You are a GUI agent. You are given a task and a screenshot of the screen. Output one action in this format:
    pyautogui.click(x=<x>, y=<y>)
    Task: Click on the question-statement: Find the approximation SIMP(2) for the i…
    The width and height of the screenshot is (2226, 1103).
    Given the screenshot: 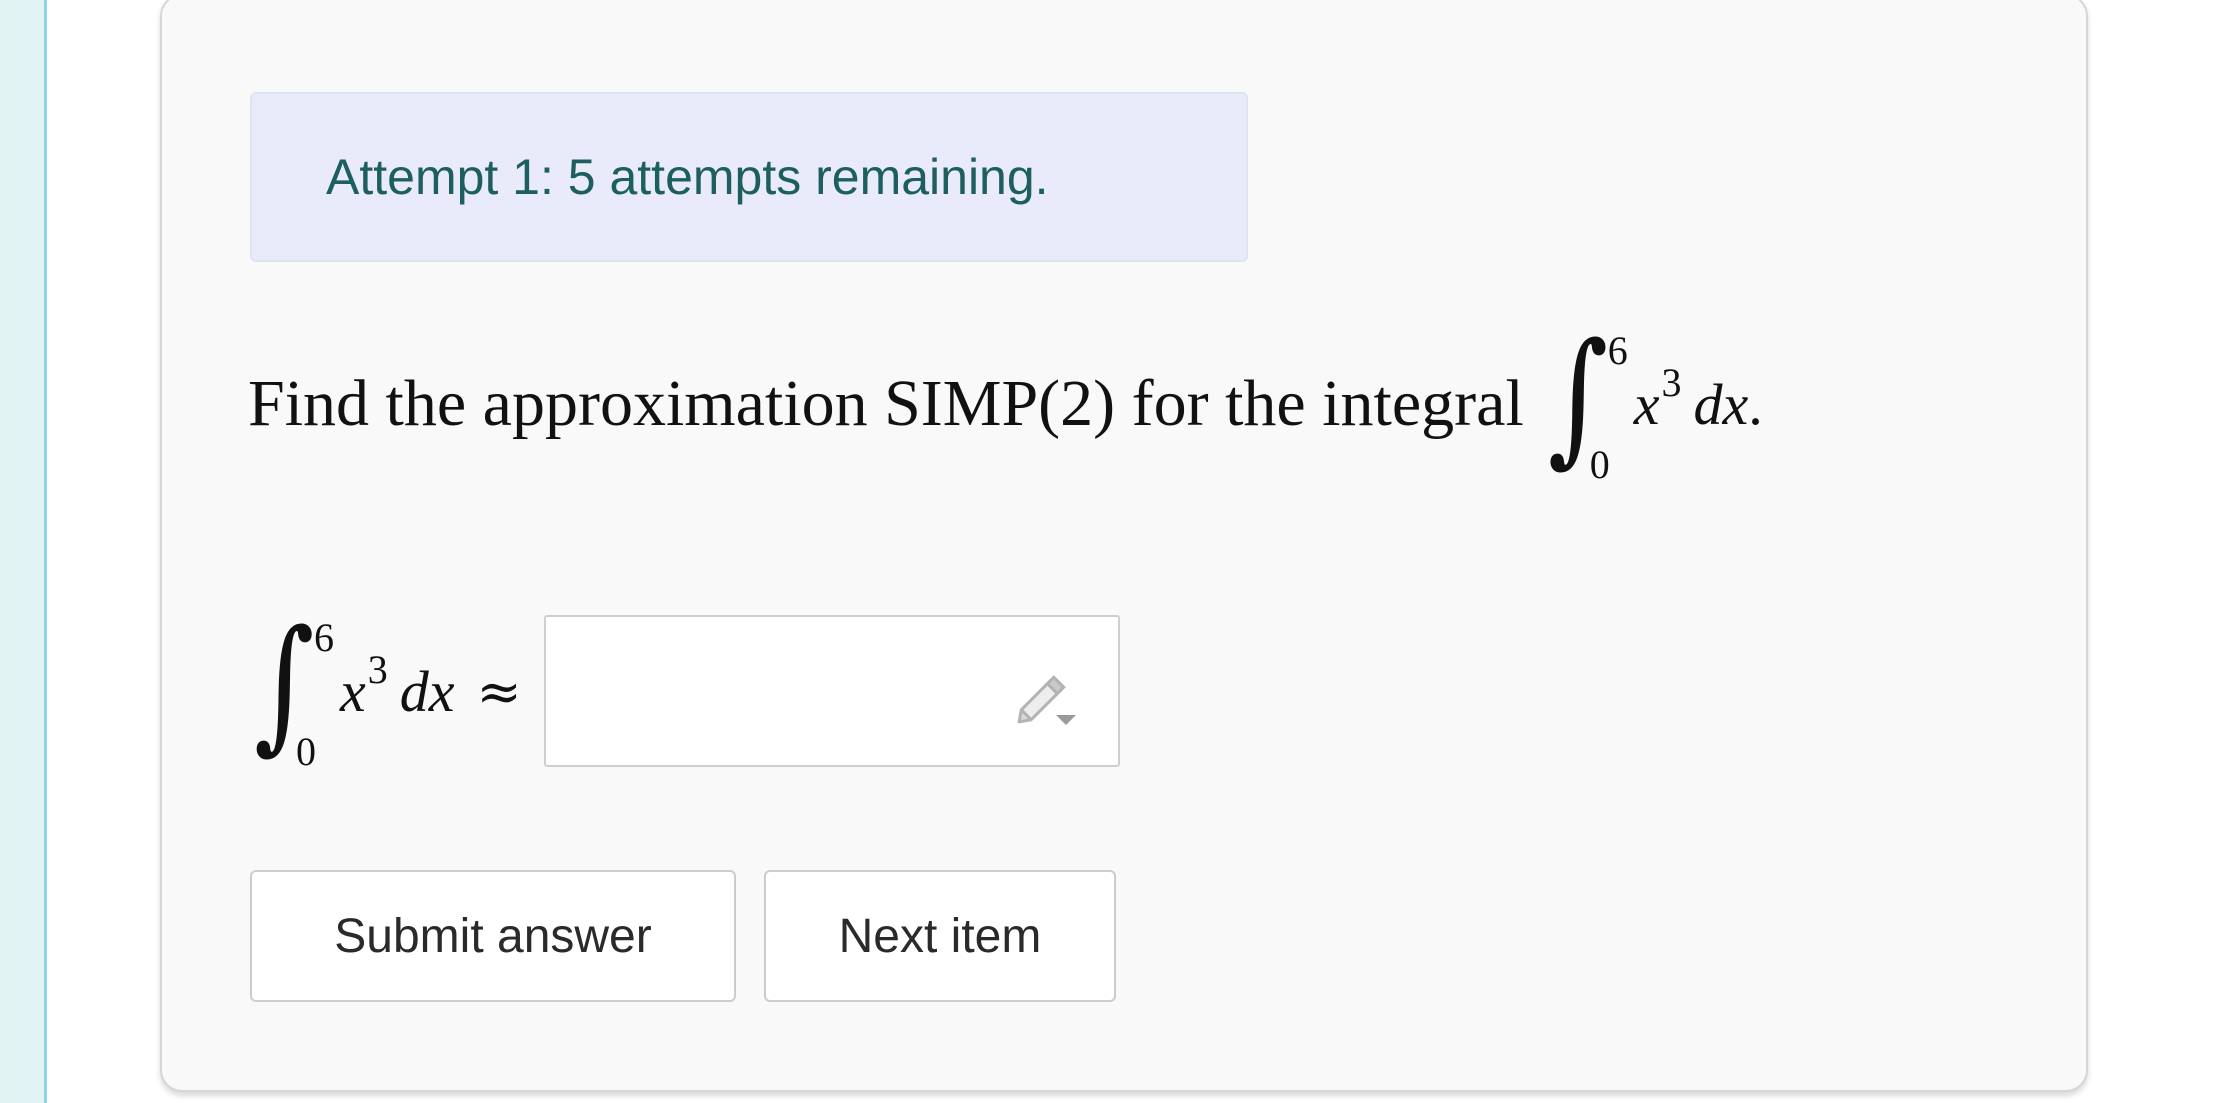 What is the action you would take?
    pyautogui.click(x=1005, y=404)
    